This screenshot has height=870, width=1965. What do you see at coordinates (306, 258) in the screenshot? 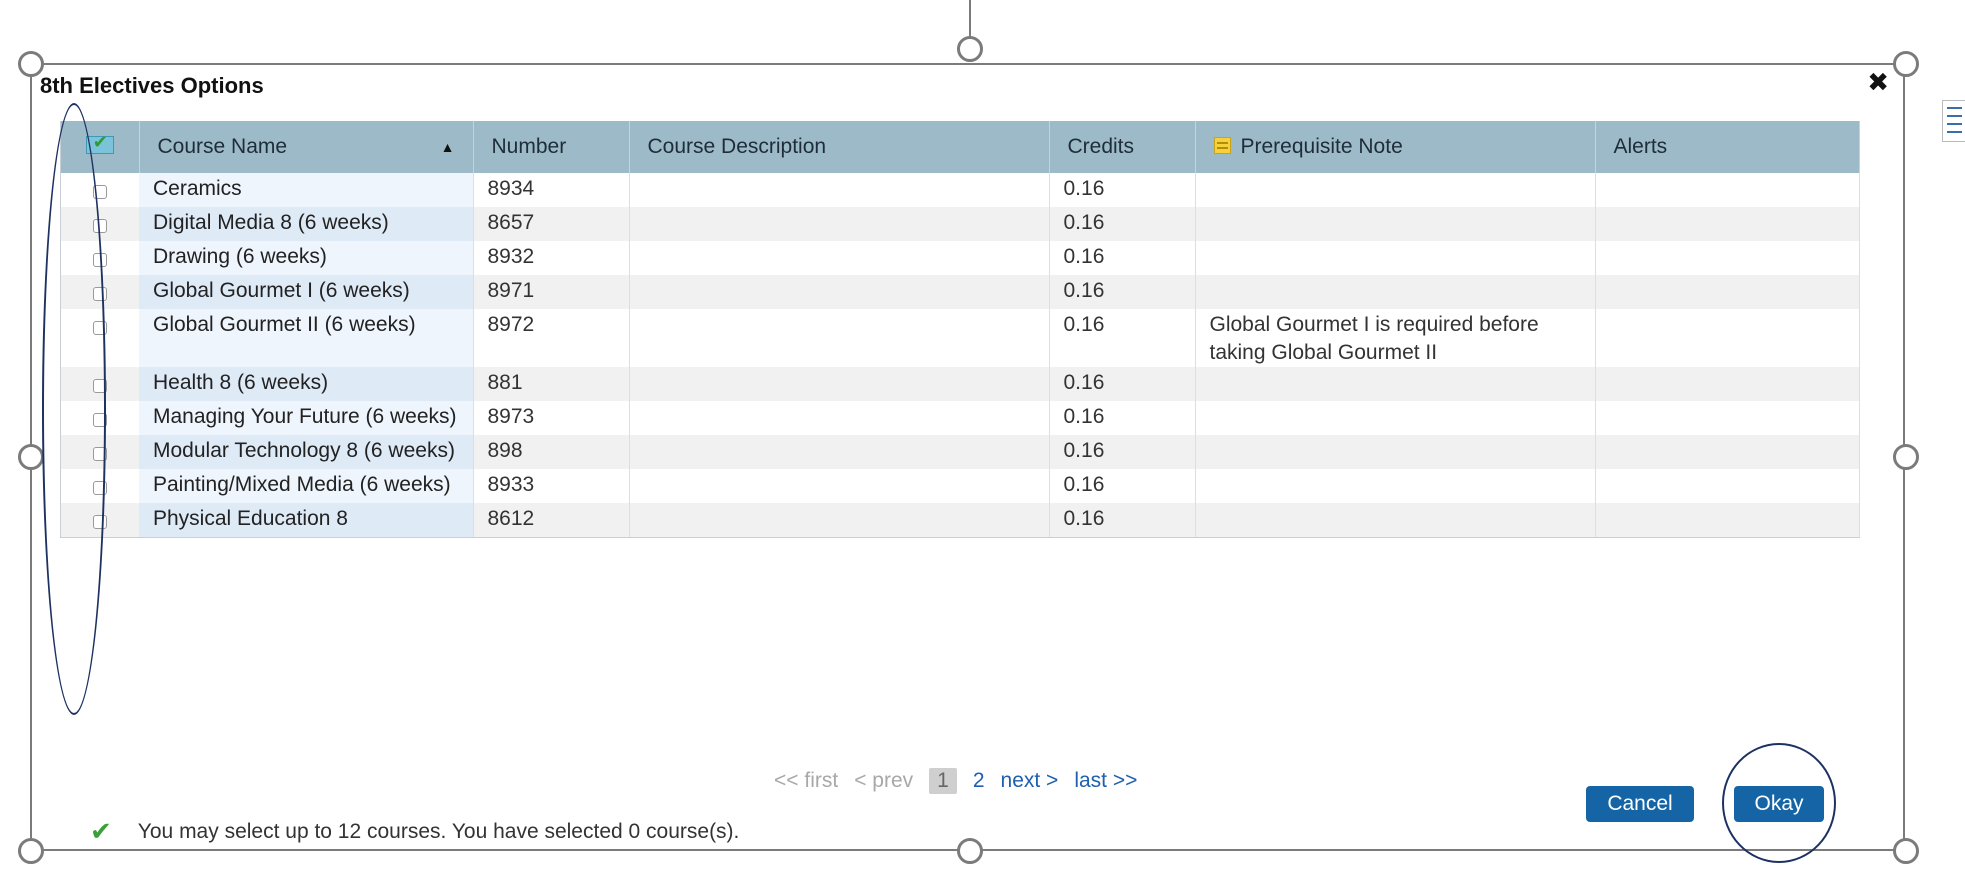
I see `course-name-cell: Drawing (6 weeks)` at bounding box center [306, 258].